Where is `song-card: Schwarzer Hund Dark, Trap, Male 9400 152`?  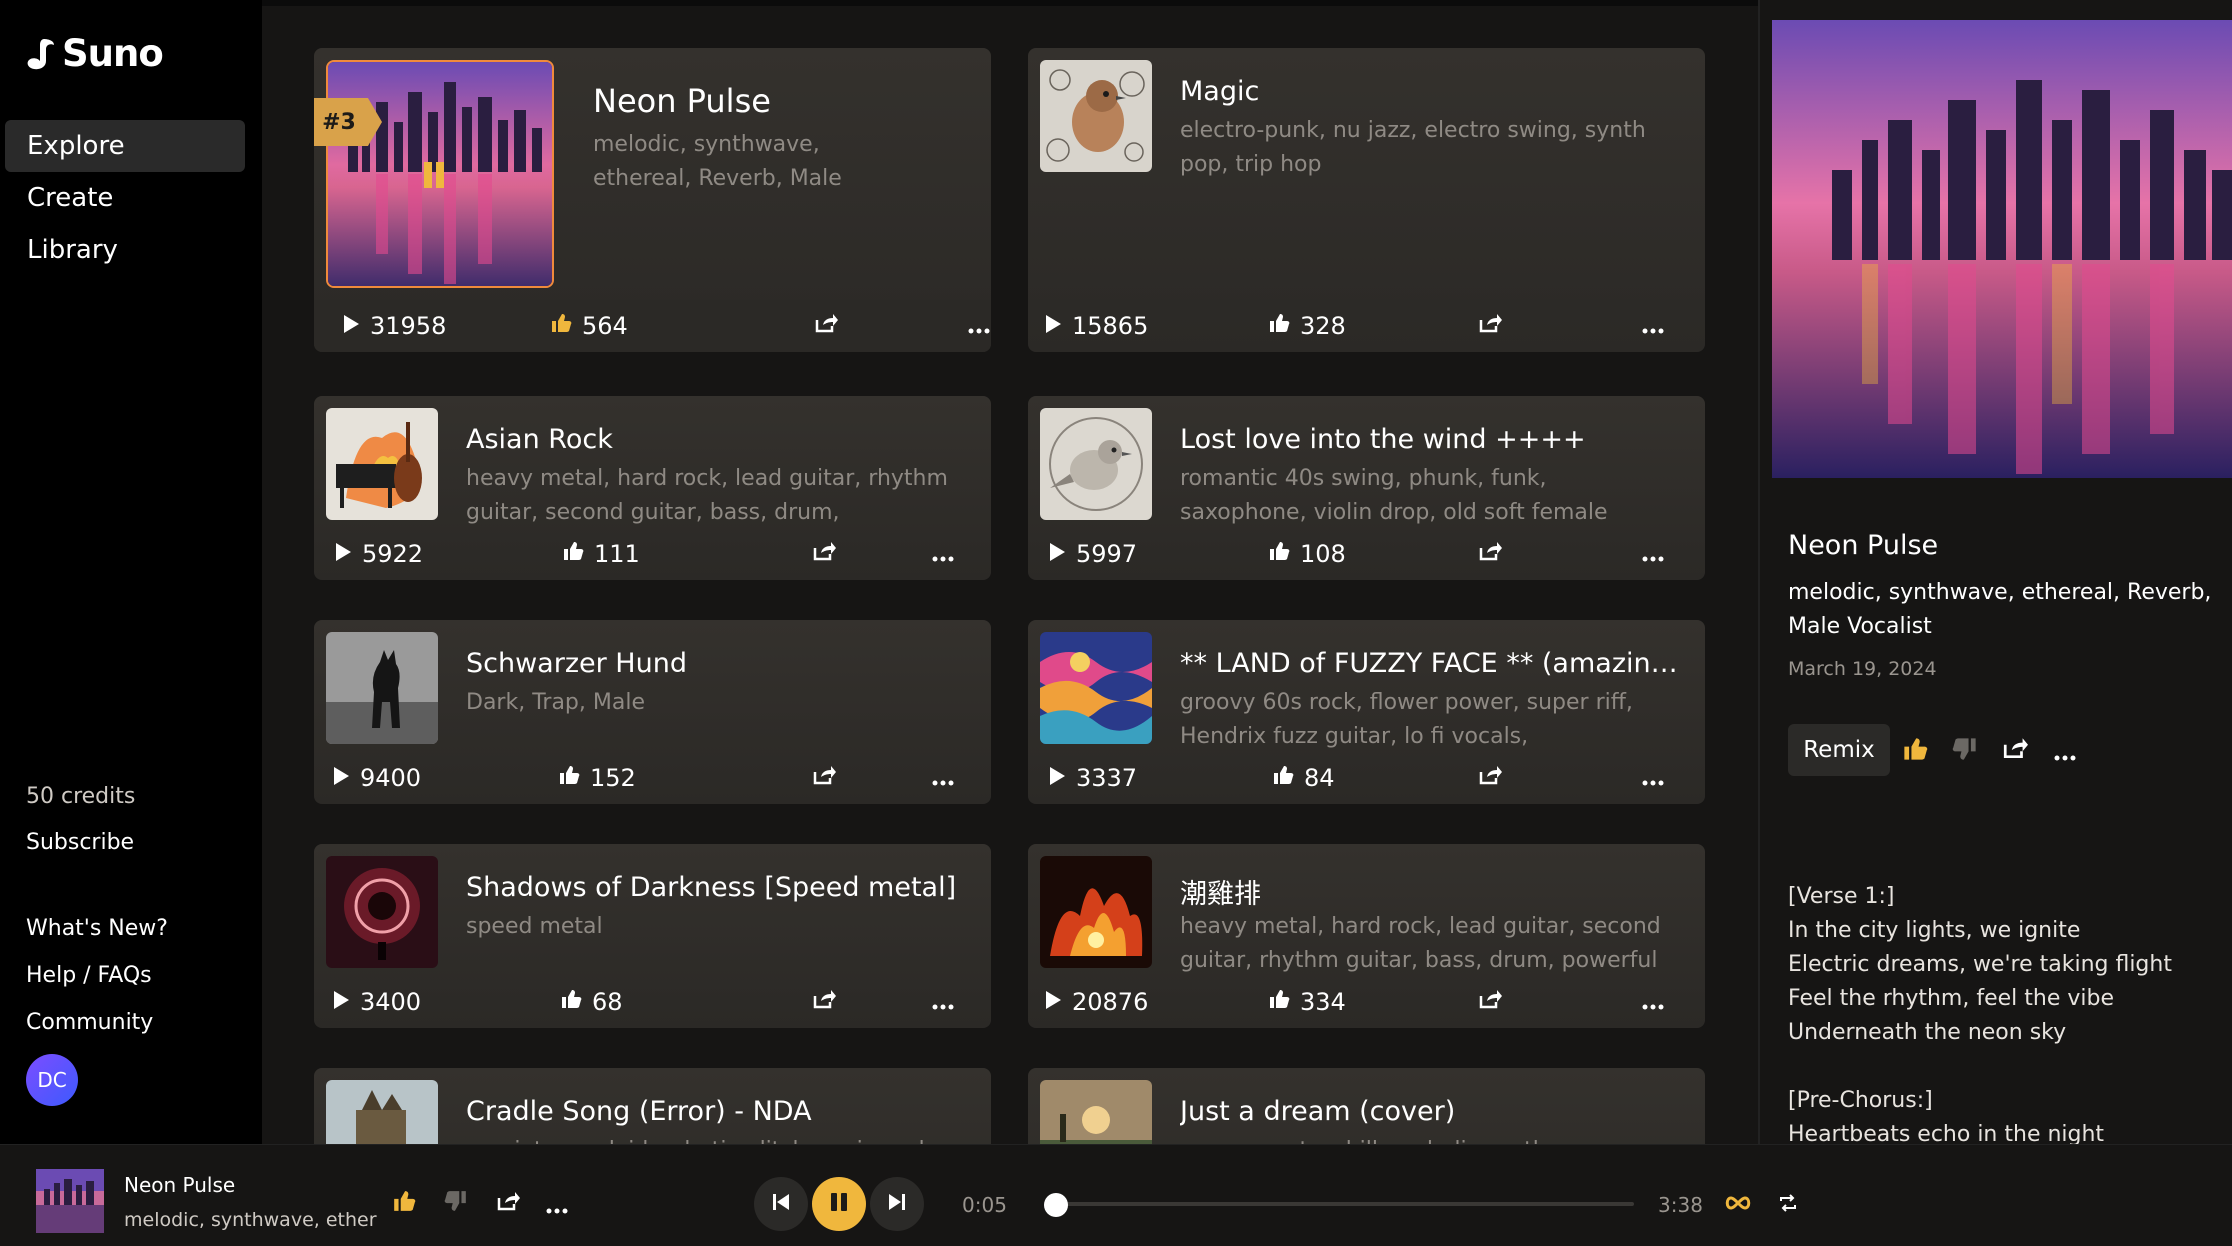
song-card: Schwarzer Hund Dark, Trap, Male 9400 152 is located at coordinates (652, 712).